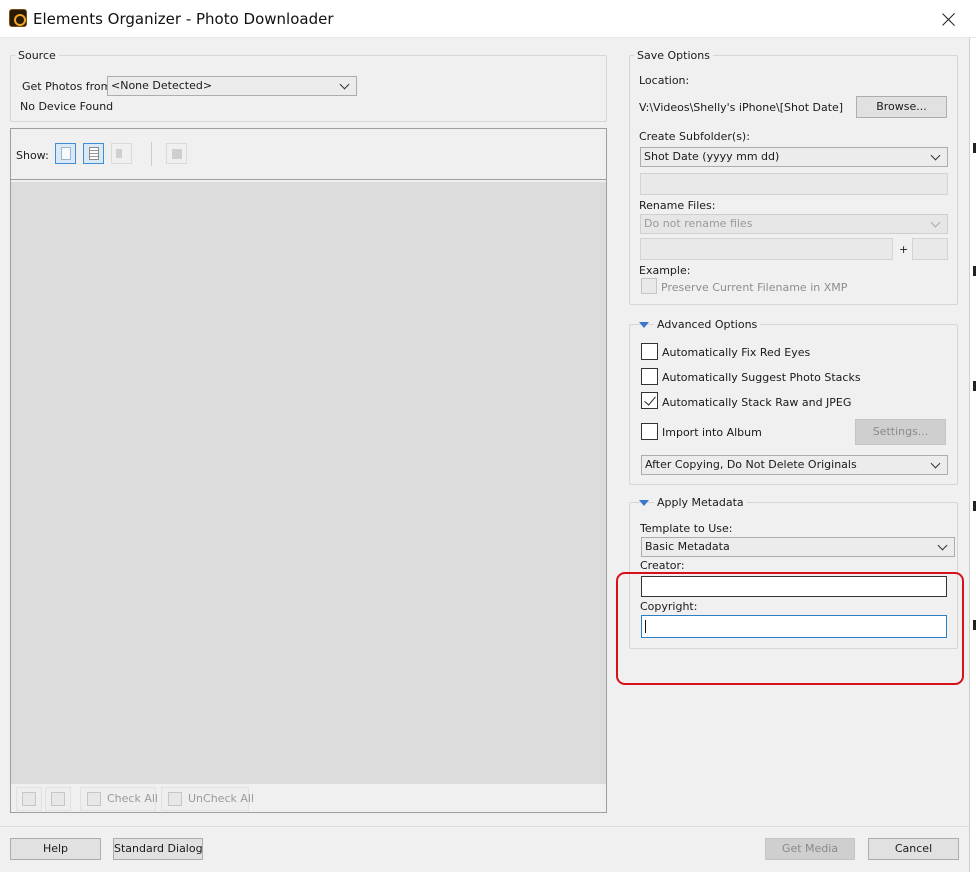 This screenshot has height=877, width=976. What do you see at coordinates (132, 798) in the screenshot?
I see `check-all-label: Check All` at bounding box center [132, 798].